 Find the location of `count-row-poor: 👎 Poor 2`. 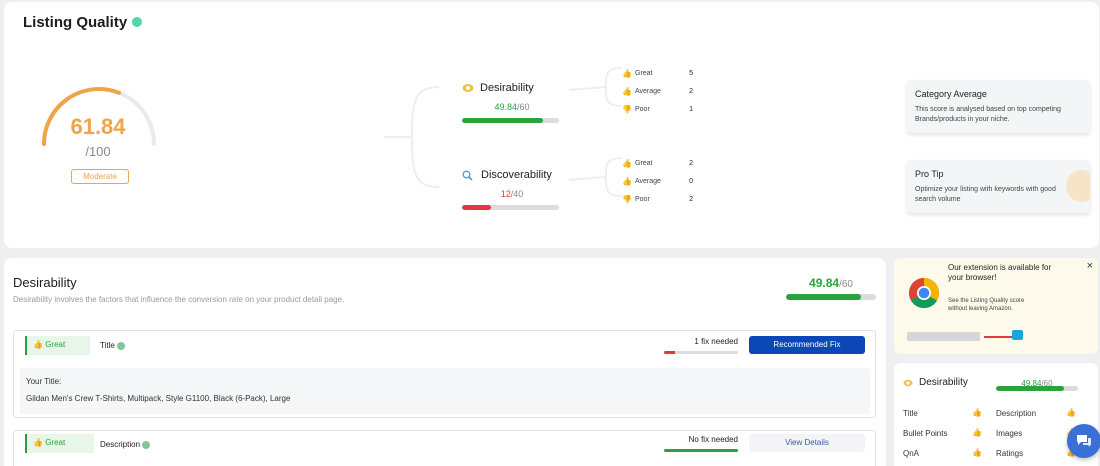

count-row-poor: 👎 Poor 2 is located at coordinates (657, 199).